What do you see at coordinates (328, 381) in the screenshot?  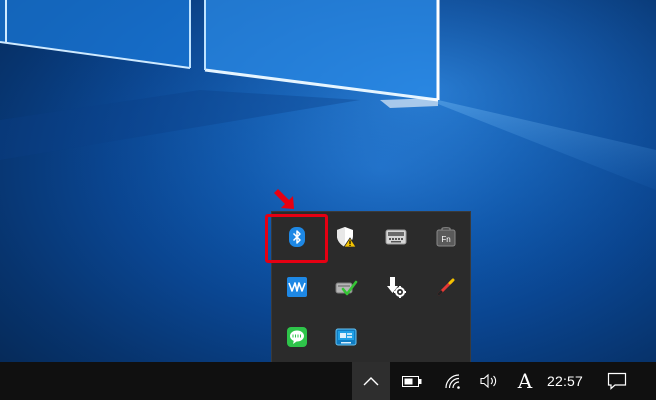 I see `taskbar: A 22:57` at bounding box center [328, 381].